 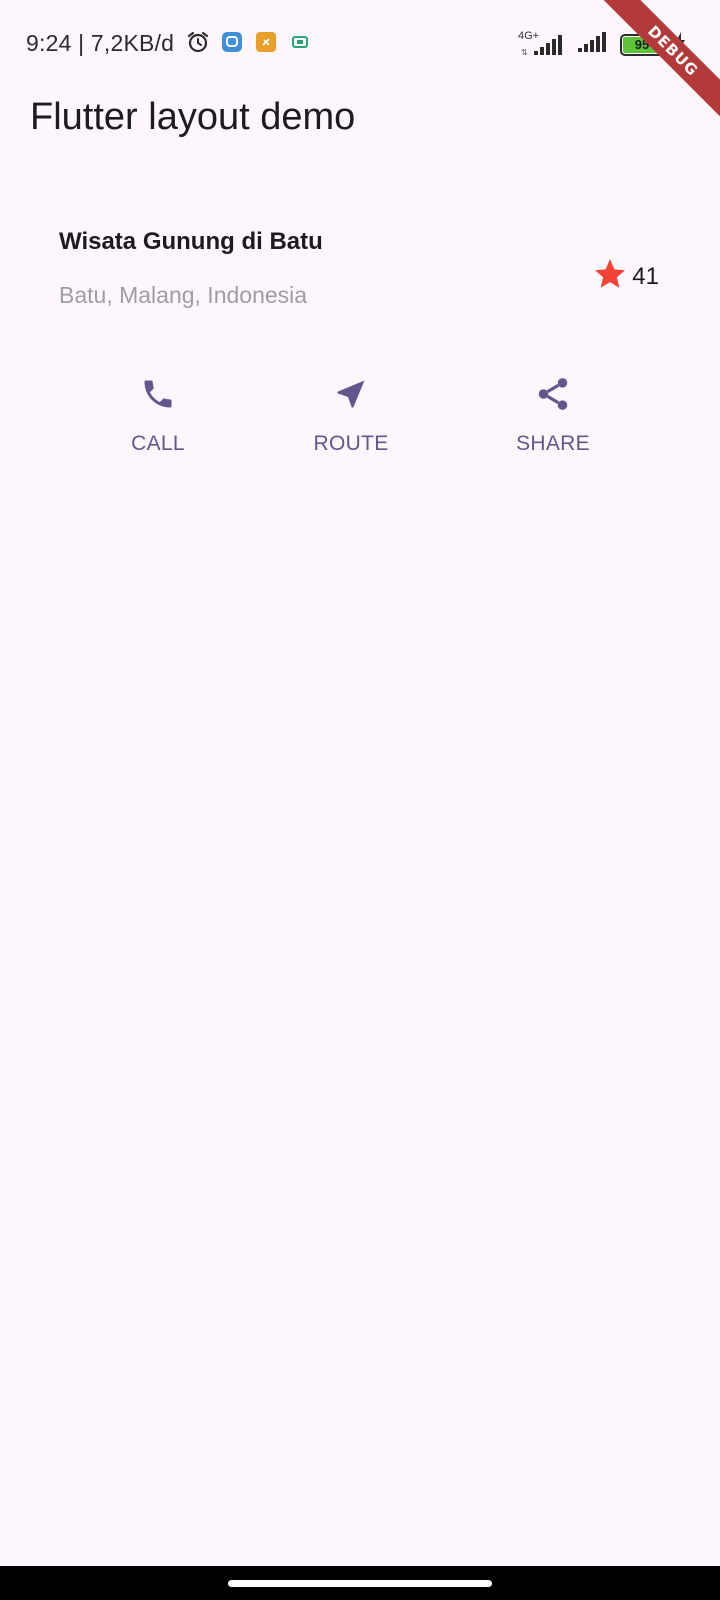 I want to click on share-label: SHARE, so click(x=553, y=443).